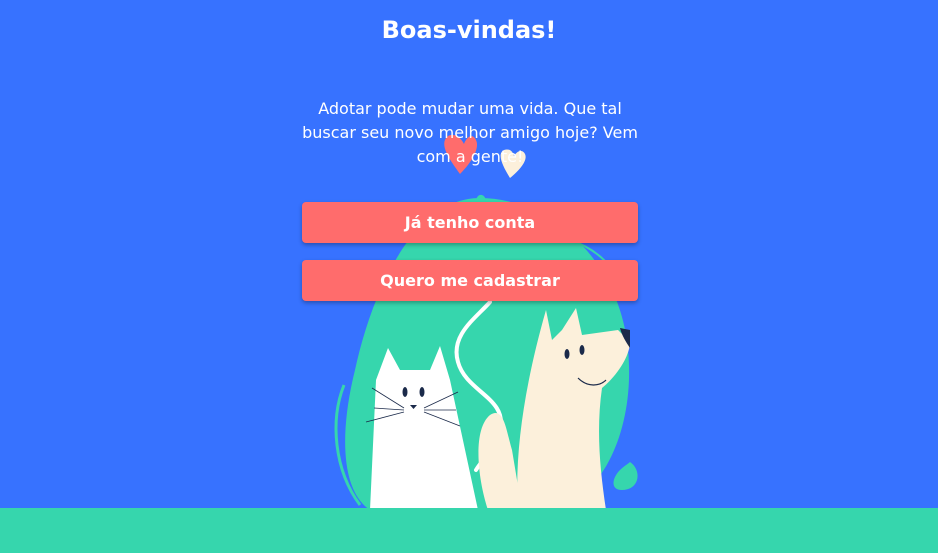  I want to click on login-button: Já tenho conta, so click(470, 222).